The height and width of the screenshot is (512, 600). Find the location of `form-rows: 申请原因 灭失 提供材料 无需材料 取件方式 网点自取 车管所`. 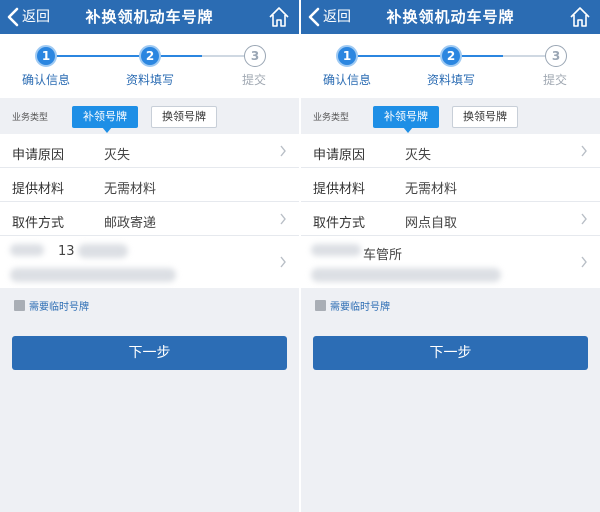

form-rows: 申请原因 灭失 提供材料 无需材料 取件方式 网点自取 车管所 is located at coordinates (450, 211).